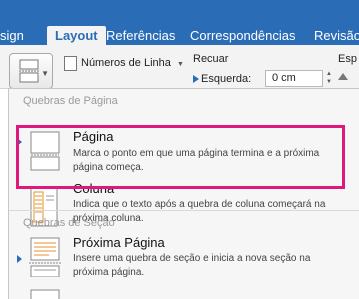  I want to click on breaks-button: ▼, so click(31, 71).